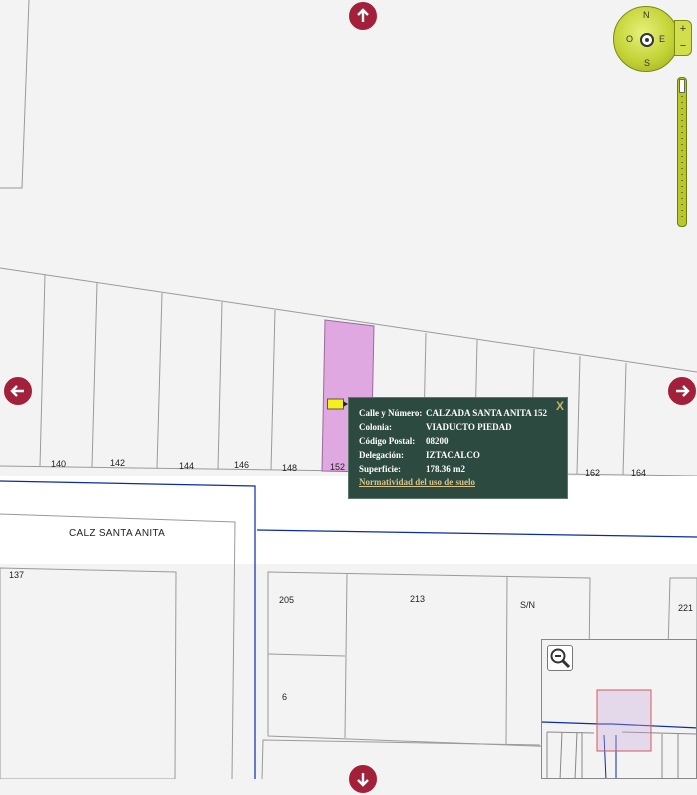  I want to click on arrow-left-icon, so click(17, 391).